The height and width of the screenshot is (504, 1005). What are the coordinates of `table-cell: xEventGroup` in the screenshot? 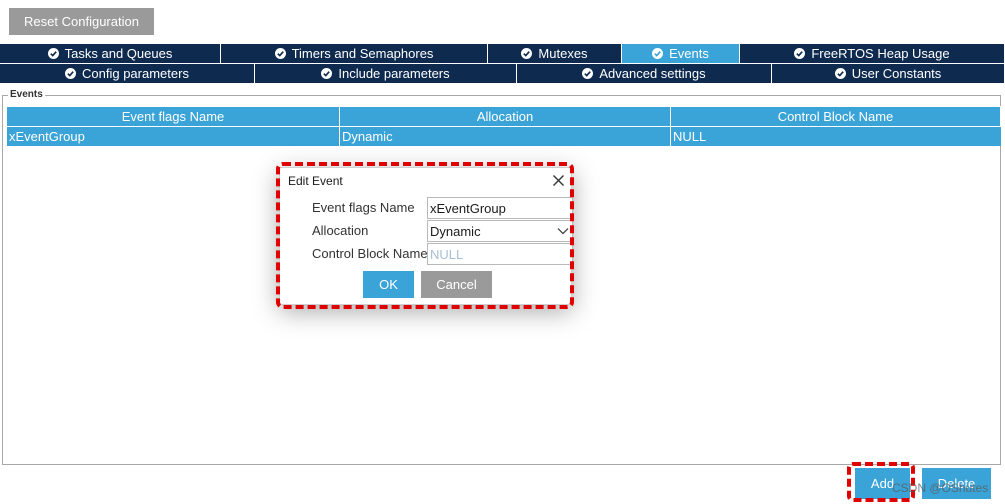 It's located at (173, 136).